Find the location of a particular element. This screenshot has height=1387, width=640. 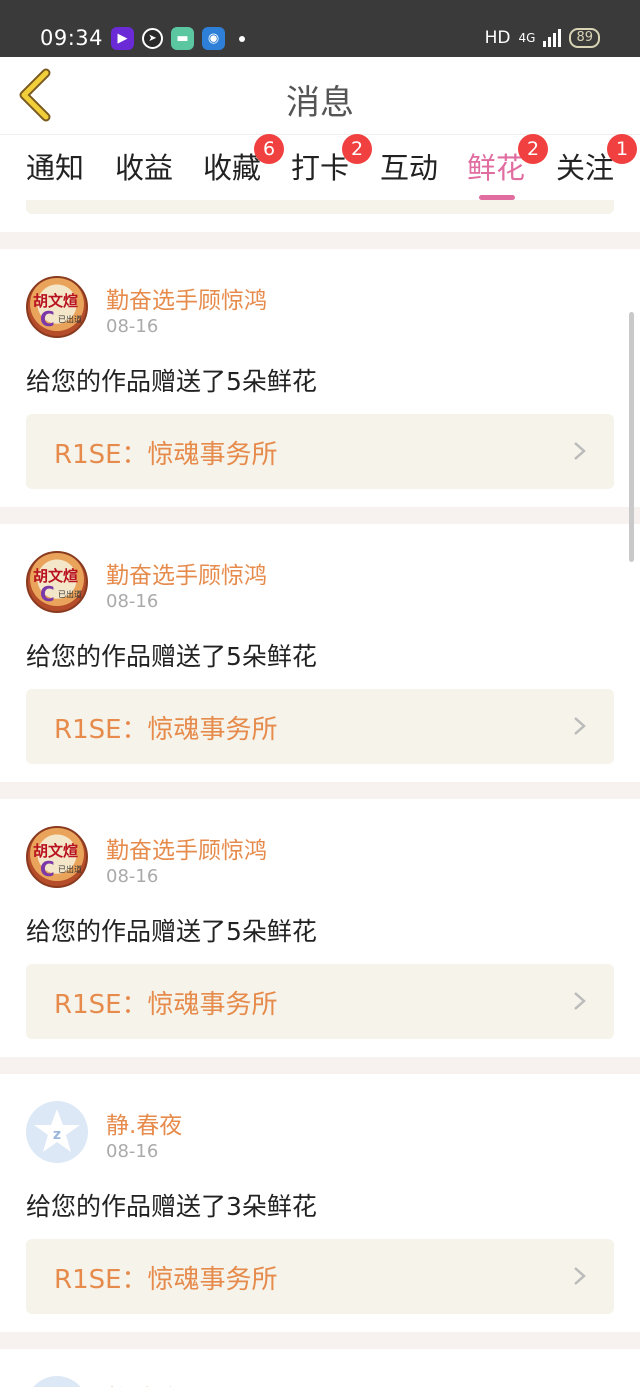

tab-favorites: 收藏 6 is located at coordinates (243, 160).